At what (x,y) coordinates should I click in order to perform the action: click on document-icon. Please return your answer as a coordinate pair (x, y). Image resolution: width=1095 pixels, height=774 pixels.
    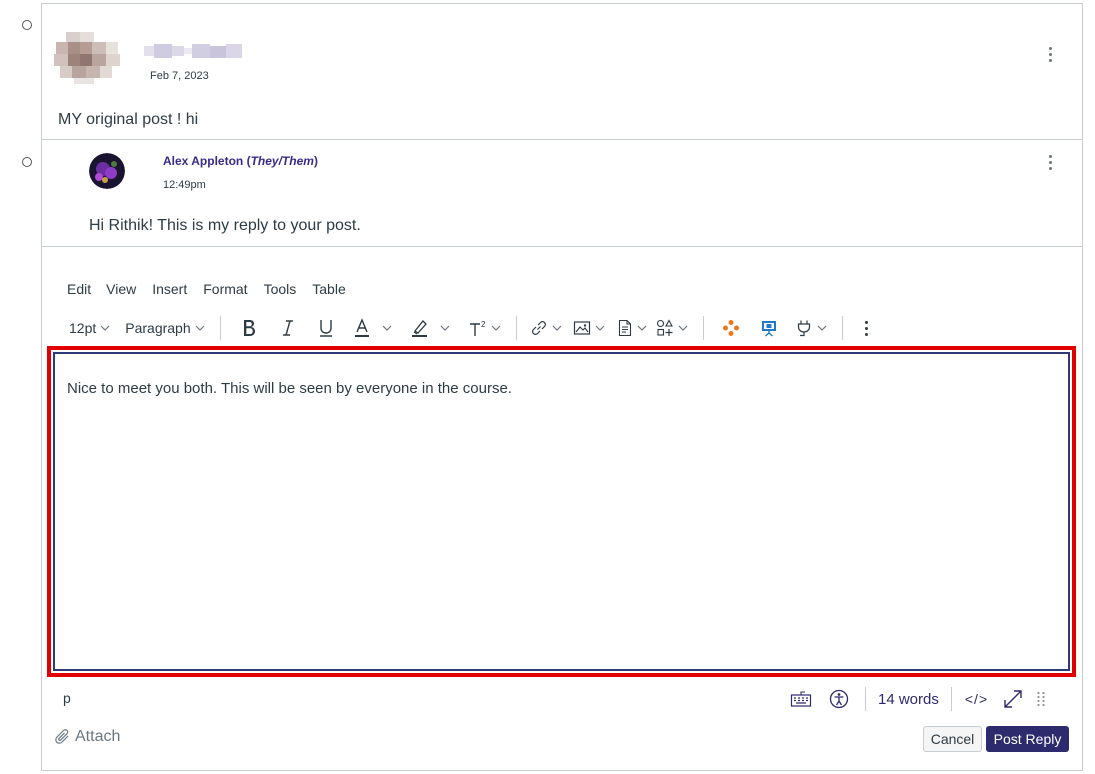
    Looking at the image, I should click on (624, 328).